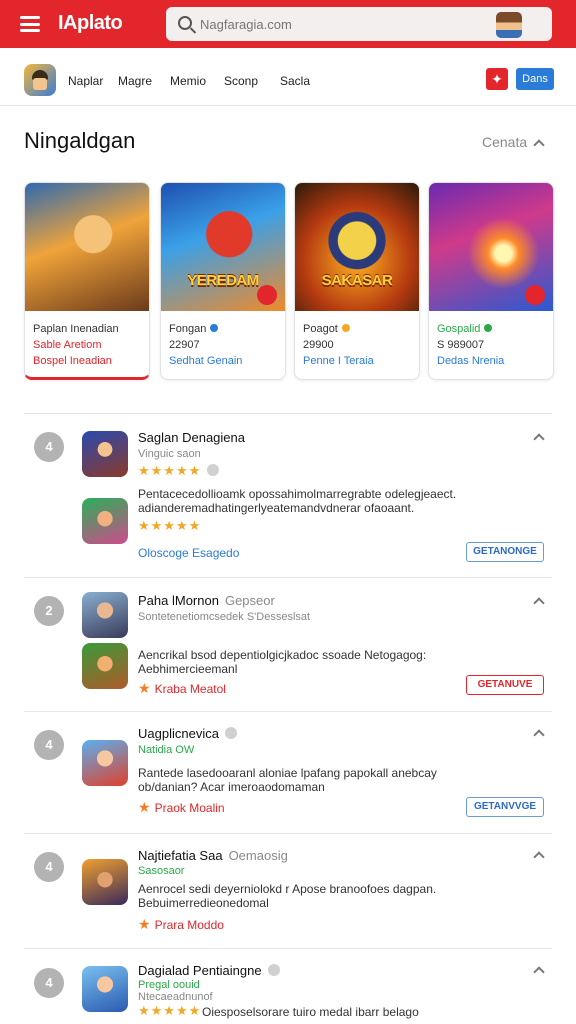 The height and width of the screenshot is (1024, 576). I want to click on list-item-subtitle: Sasosaor, so click(161, 871).